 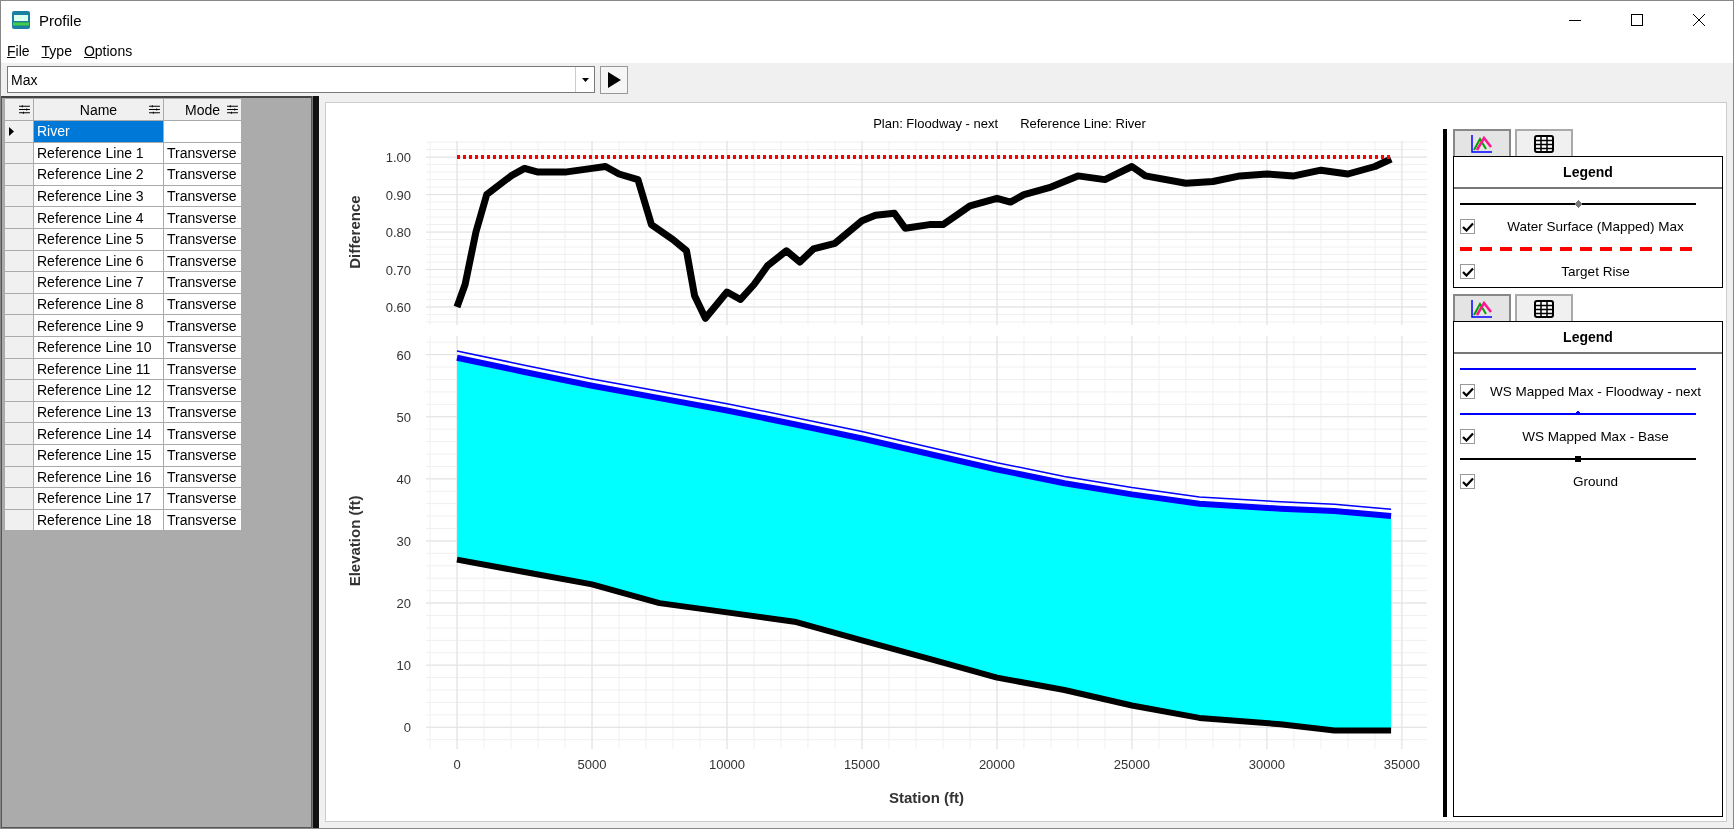 I want to click on table-cell: Reference Line 2, so click(x=99, y=175).